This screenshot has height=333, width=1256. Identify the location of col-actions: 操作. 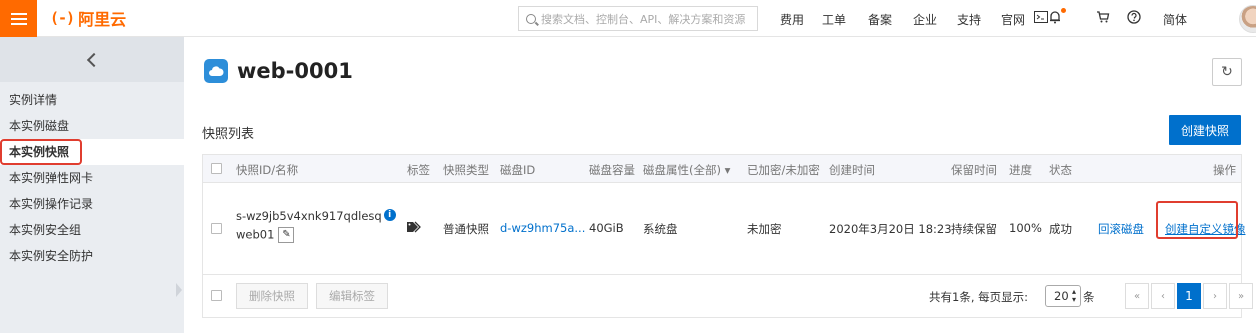
(1224, 170).